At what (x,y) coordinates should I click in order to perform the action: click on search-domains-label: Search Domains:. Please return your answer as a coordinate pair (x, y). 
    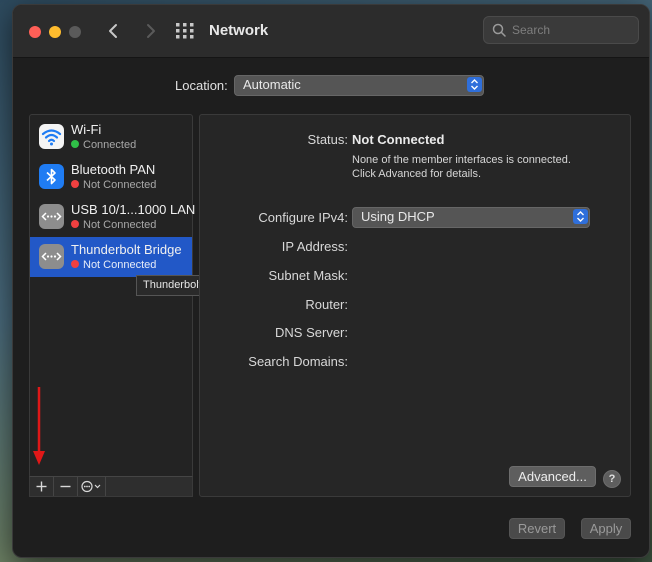
    Looking at the image, I should click on (298, 361).